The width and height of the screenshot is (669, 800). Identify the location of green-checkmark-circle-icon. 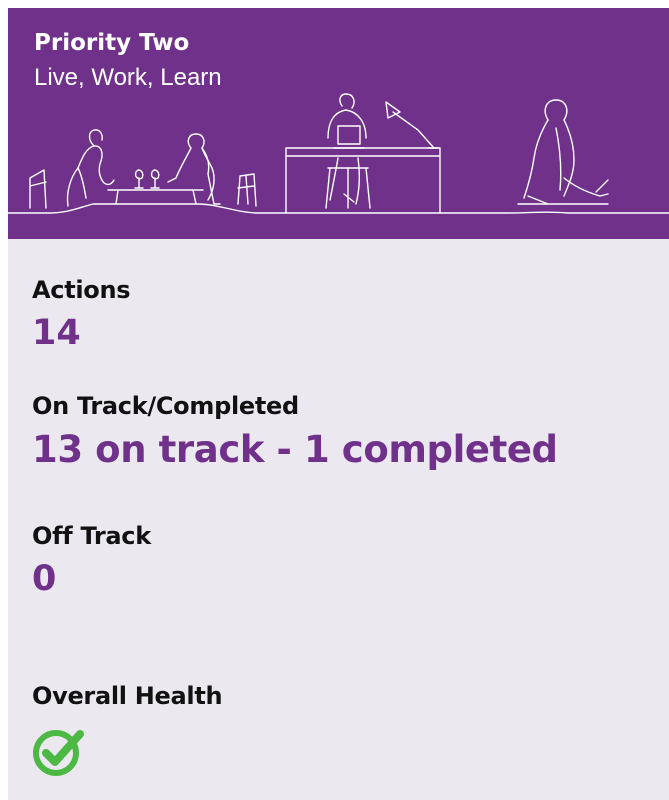
(58, 753).